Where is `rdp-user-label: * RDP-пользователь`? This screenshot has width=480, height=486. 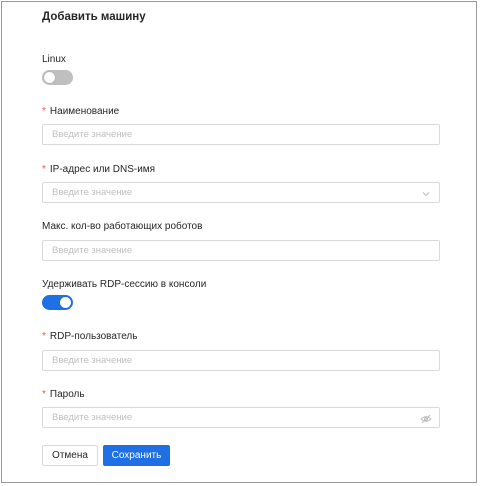 rdp-user-label: * RDP-пользователь is located at coordinates (89, 336).